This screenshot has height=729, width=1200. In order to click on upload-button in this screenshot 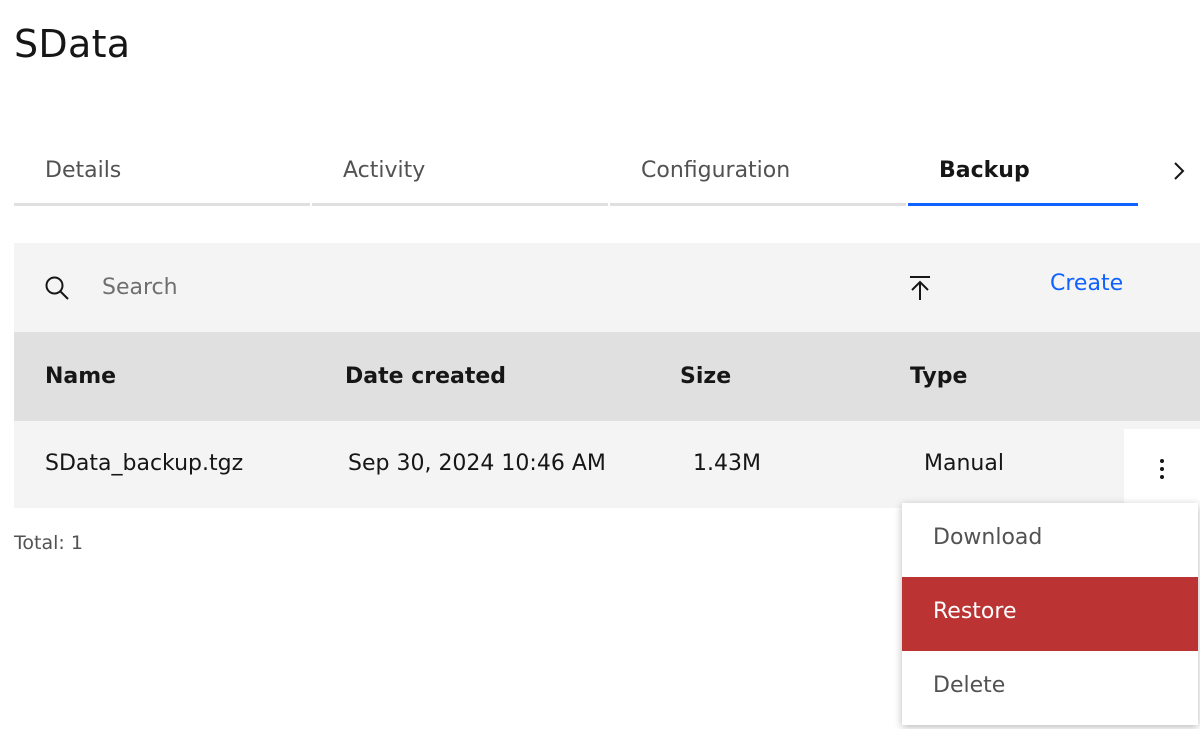, I will do `click(920, 288)`.